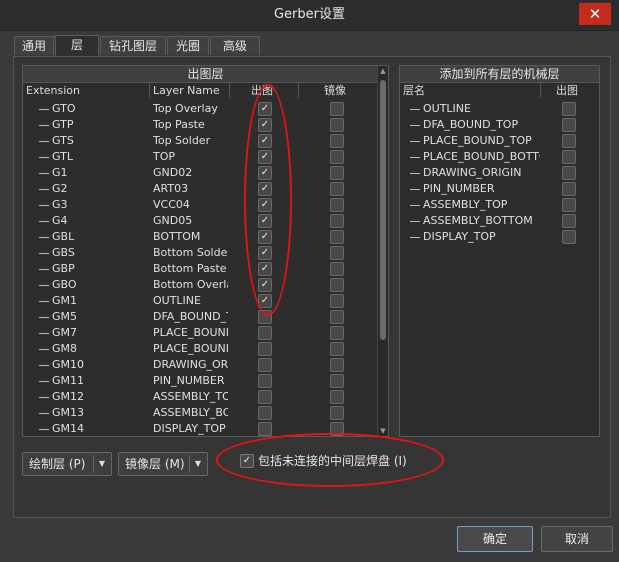  Describe the element at coordinates (499, 173) in the screenshot. I see `list-item: DRAWING_ORIGIN` at that location.